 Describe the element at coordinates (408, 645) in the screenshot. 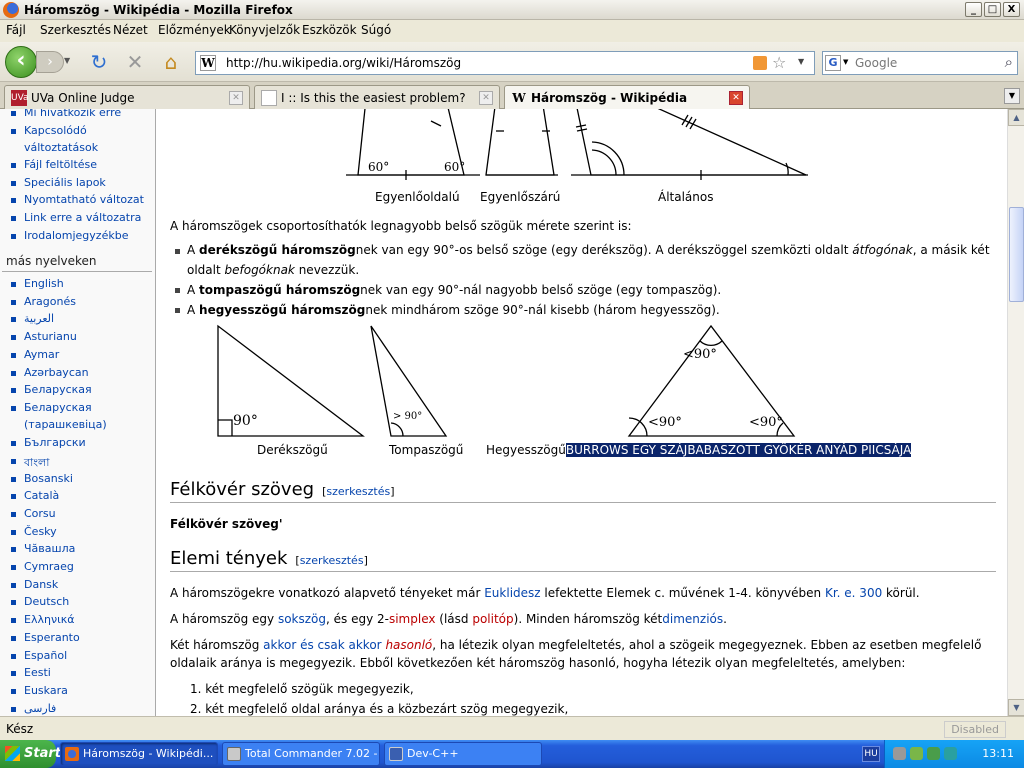

I see `link-hasonlo: hasonló` at that location.